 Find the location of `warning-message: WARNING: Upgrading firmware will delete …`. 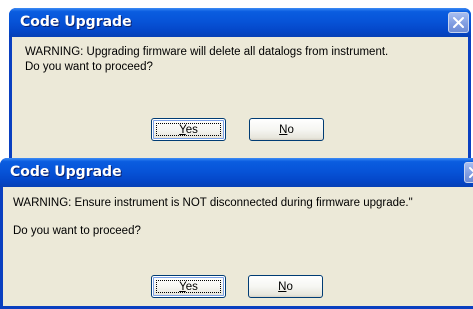

warning-message: WARNING: Upgrading firmware will delete … is located at coordinates (207, 52).